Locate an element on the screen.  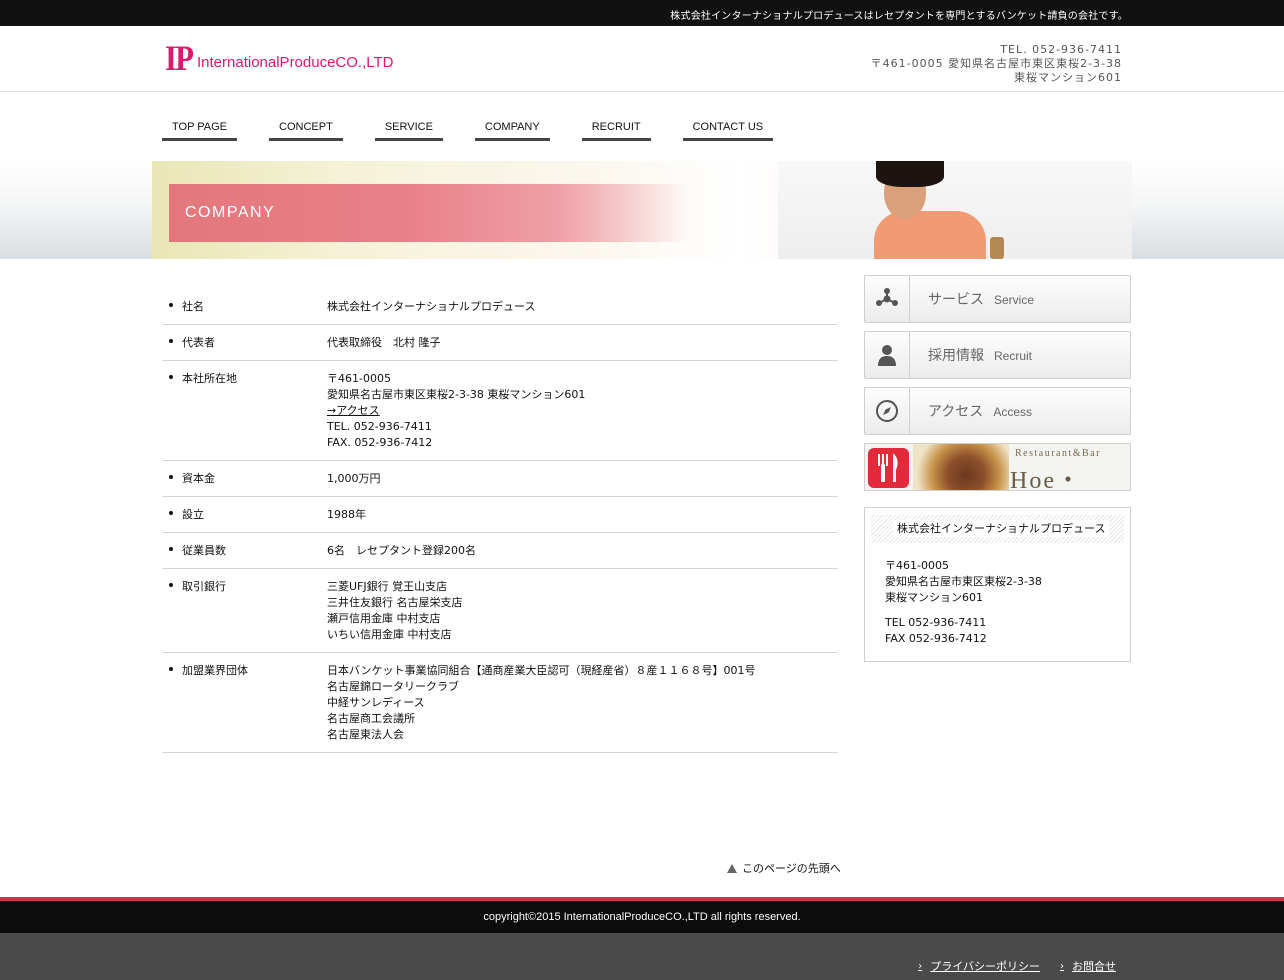
compass-icon is located at coordinates (887, 411).